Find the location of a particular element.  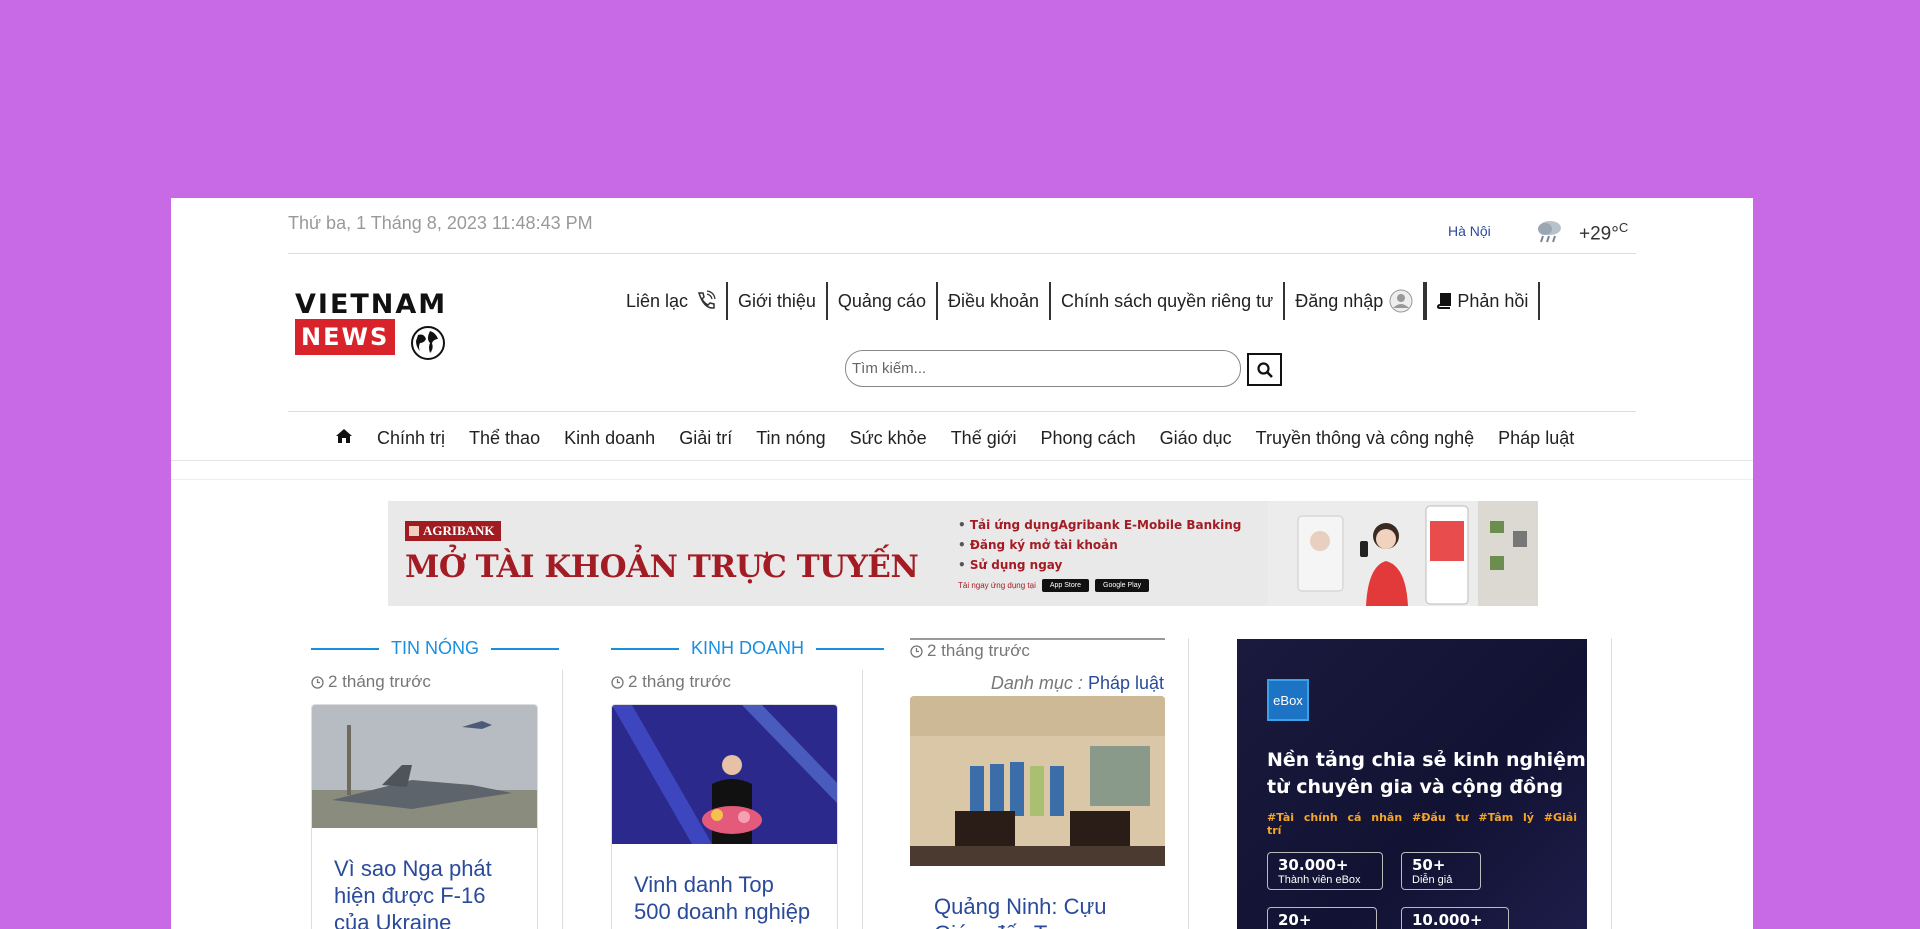

nav-about: Giới thiệu is located at coordinates (778, 301).